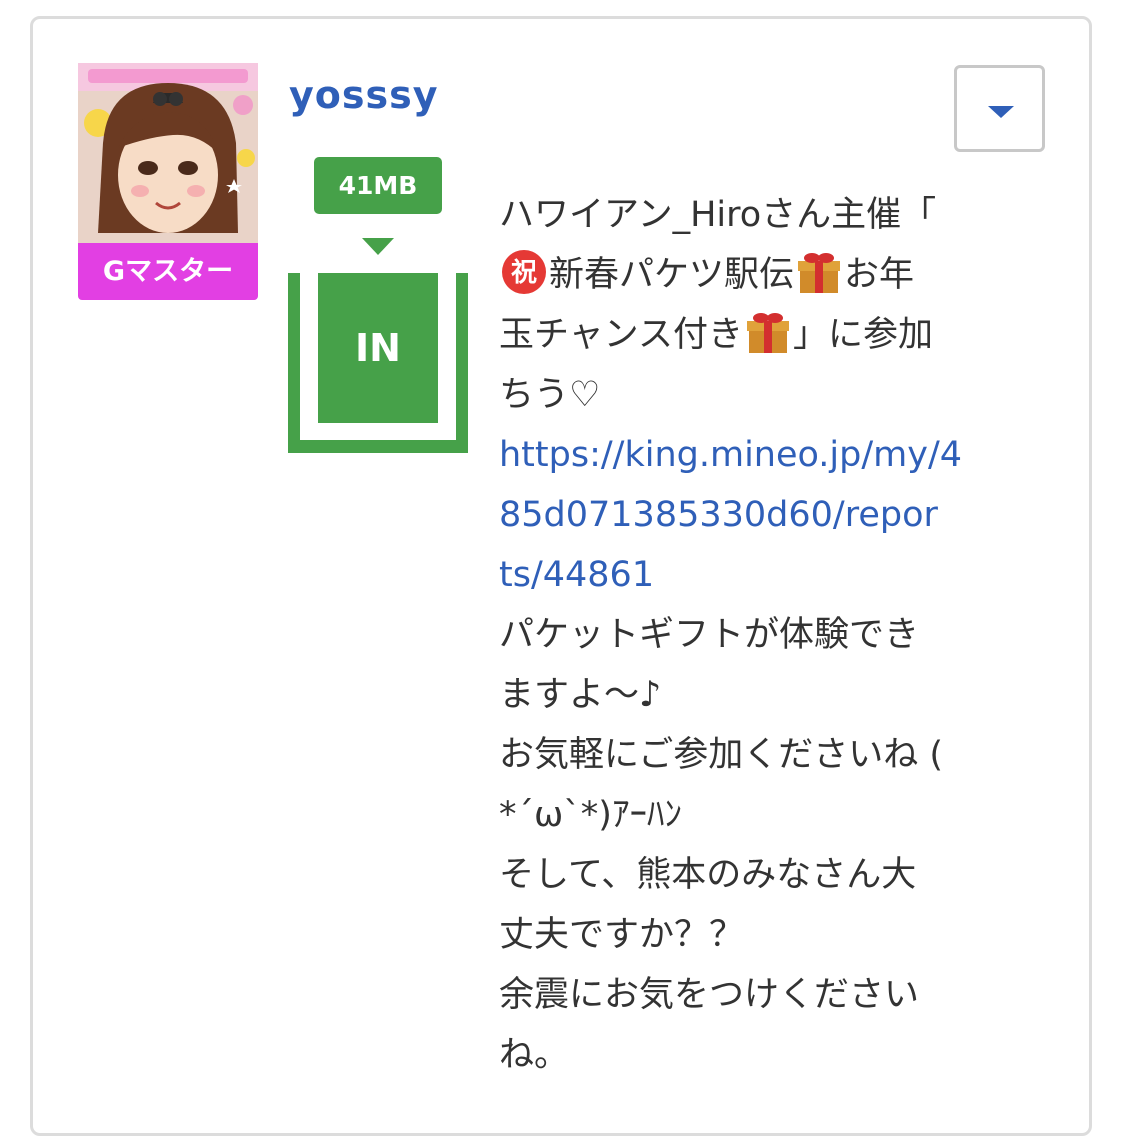 The height and width of the screenshot is (1136, 1125). I want to click on username-link: yosssy, so click(364, 95).